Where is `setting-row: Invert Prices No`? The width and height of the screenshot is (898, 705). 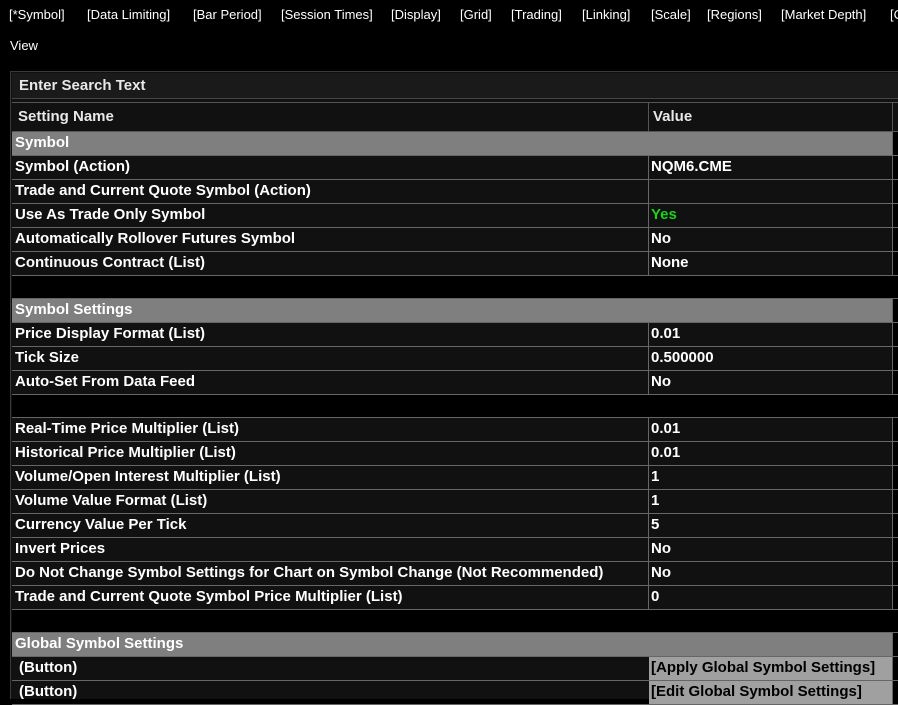
setting-row: Invert Prices No is located at coordinates (455, 550).